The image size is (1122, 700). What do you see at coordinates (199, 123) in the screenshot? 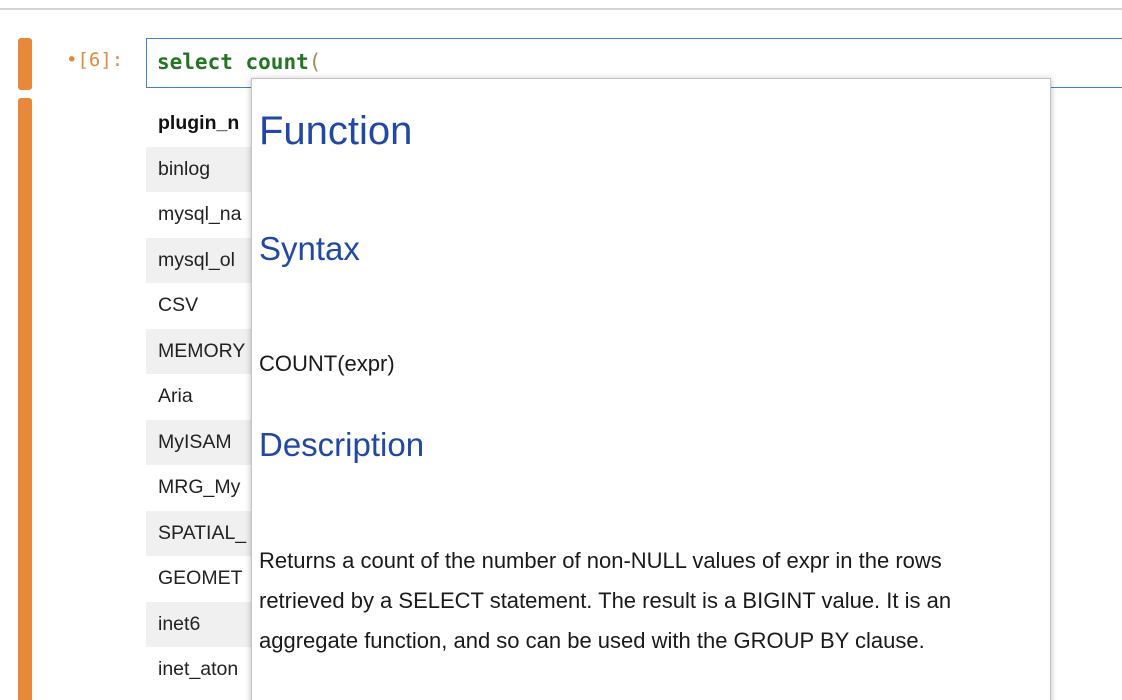
I see `table-header: plugin_n` at bounding box center [199, 123].